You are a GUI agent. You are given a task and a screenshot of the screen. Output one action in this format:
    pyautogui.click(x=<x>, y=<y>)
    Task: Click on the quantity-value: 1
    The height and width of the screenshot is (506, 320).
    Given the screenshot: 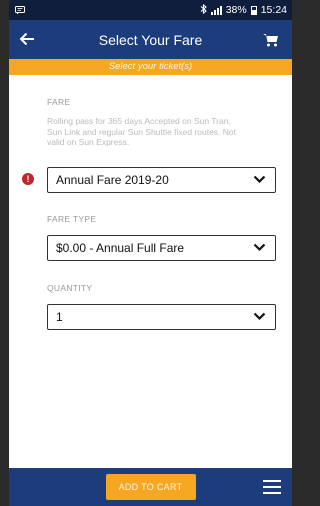 What is the action you would take?
    pyautogui.click(x=59, y=316)
    